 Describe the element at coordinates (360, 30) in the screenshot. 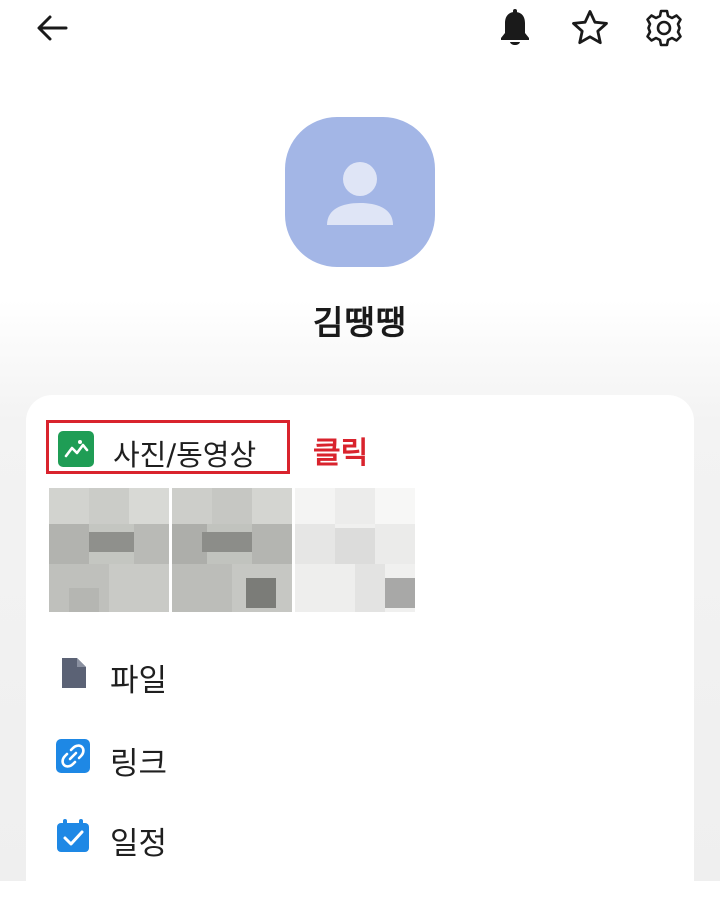

I see `top-bar` at that location.